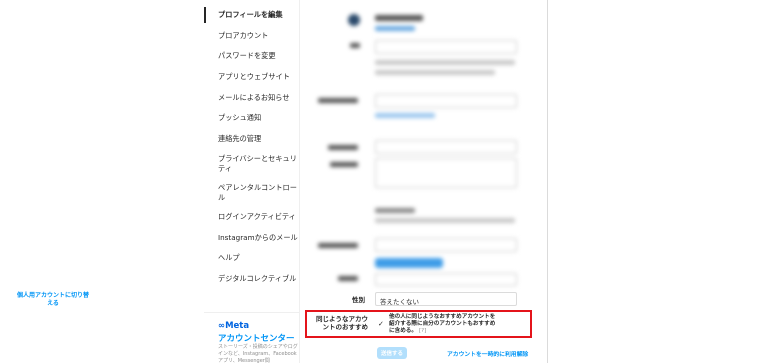  What do you see at coordinates (258, 77) in the screenshot?
I see `sidebar-item-apps-websites: アプリとウェブサイト` at bounding box center [258, 77].